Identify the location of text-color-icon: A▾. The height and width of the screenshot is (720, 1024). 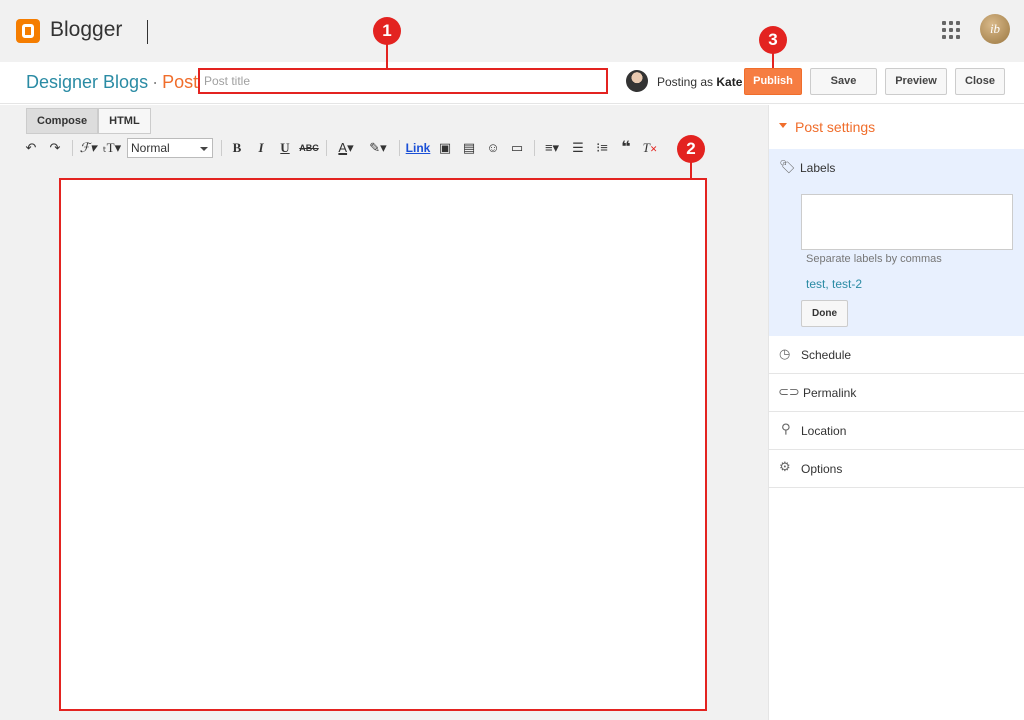
(346, 148).